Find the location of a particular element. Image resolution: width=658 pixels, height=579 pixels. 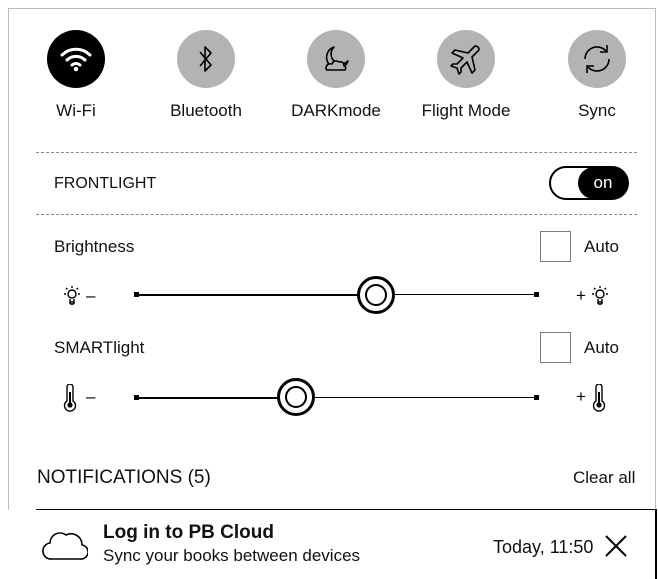

frontlight-label: FRONTLIGHT is located at coordinates (105, 183).